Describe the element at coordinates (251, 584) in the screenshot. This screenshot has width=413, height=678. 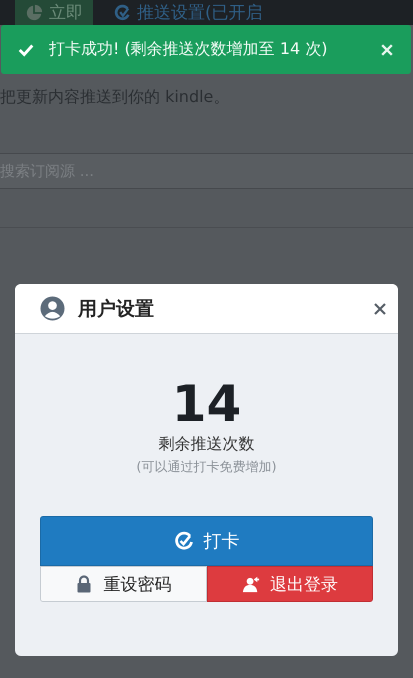
I see `user-exit-icon` at that location.